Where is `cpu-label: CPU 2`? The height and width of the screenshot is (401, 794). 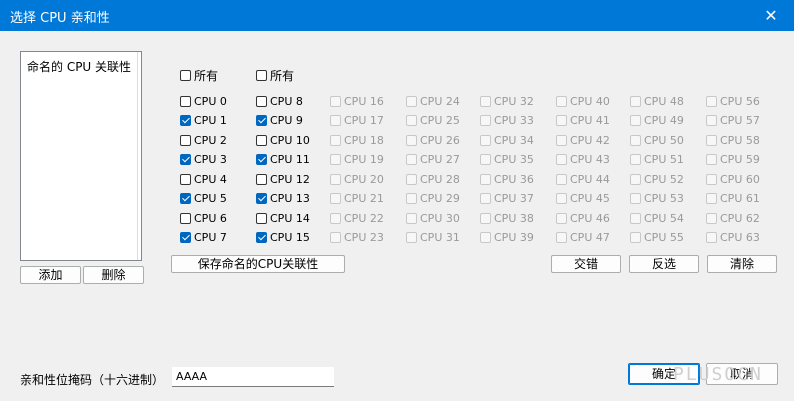 cpu-label: CPU 2 is located at coordinates (210, 140).